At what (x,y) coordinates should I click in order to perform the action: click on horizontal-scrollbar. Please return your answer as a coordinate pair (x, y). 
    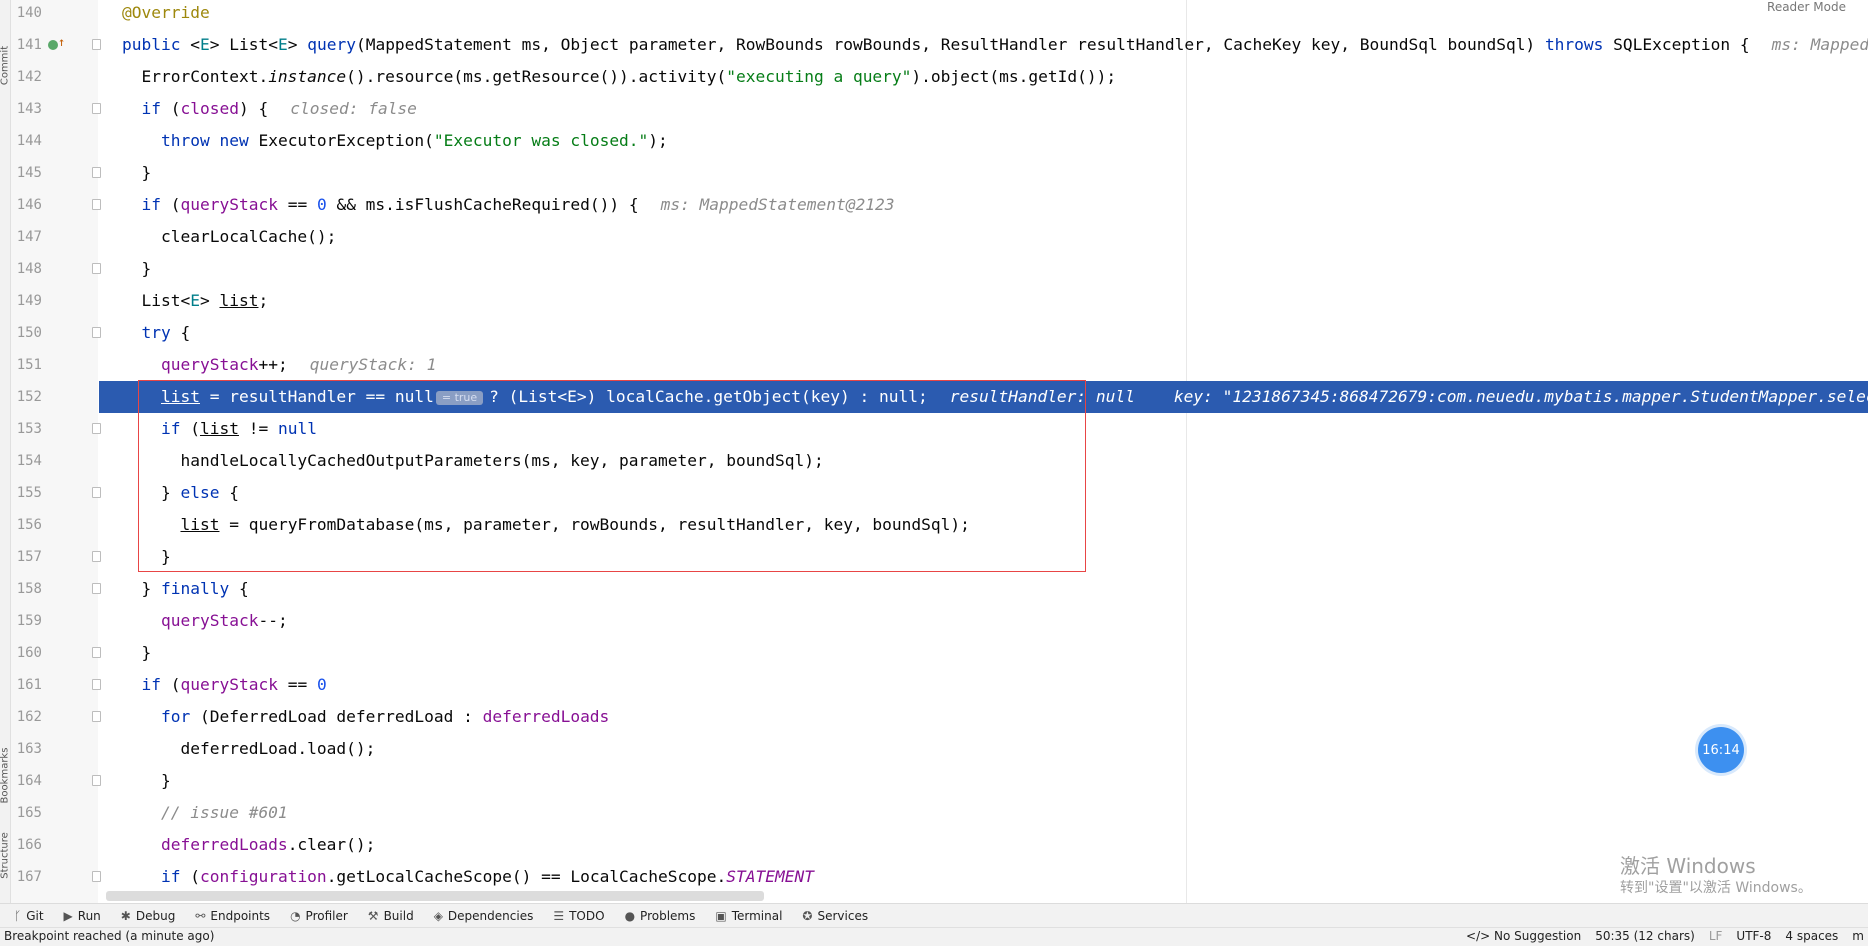
    Looking at the image, I should click on (435, 896).